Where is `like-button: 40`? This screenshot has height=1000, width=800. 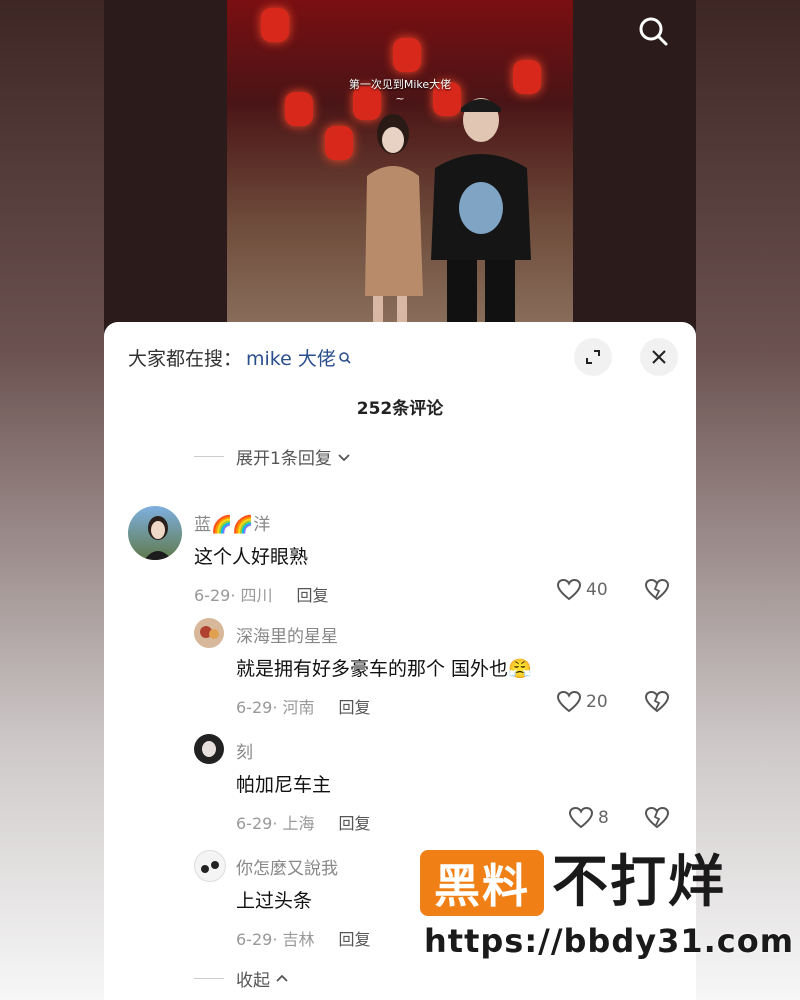 like-button: 40 is located at coordinates (582, 590).